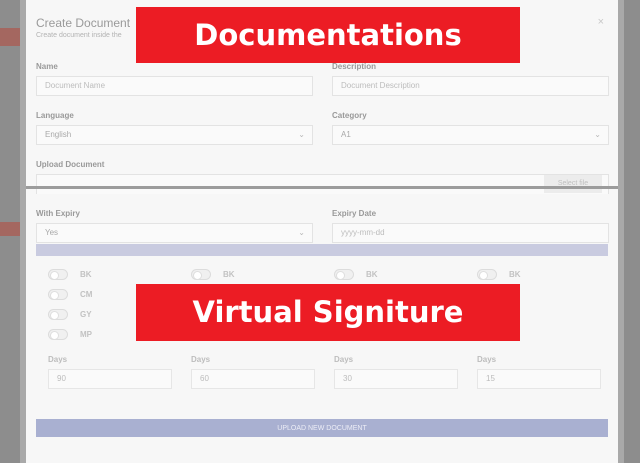  Describe the element at coordinates (347, 378) in the screenshot. I see `days-value: 30` at that location.